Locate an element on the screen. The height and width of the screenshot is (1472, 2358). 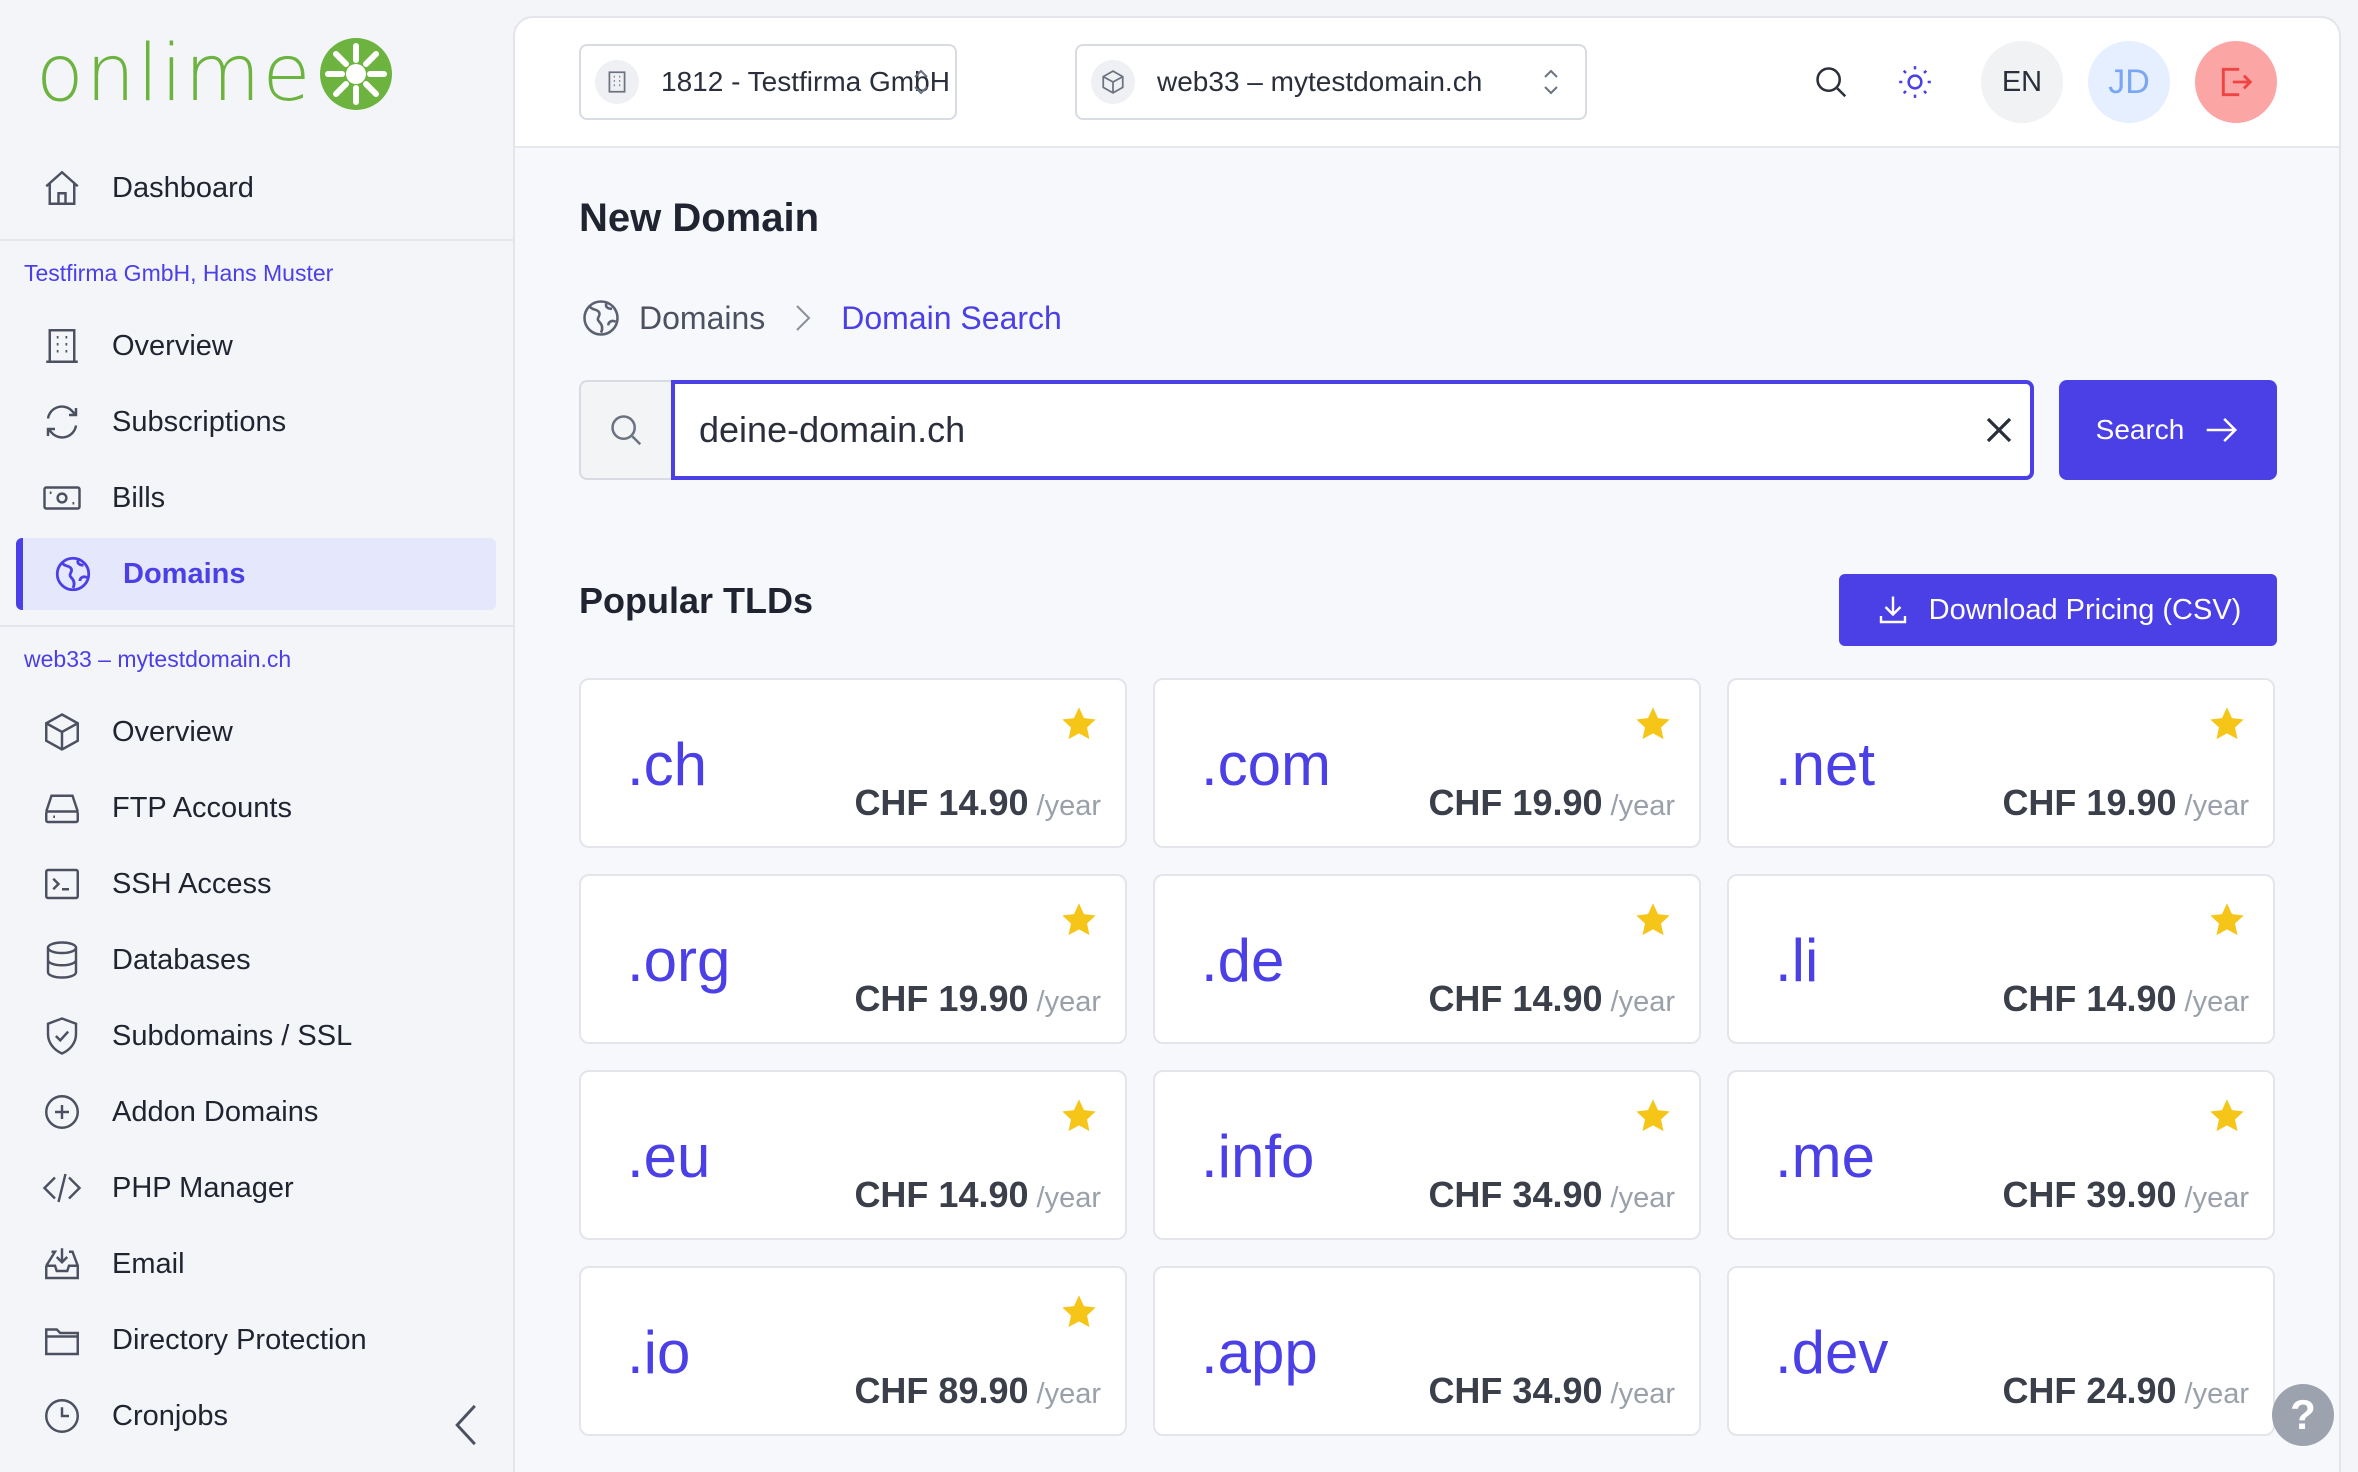
tld-card: .info CHF 34.90/year is located at coordinates (1427, 1155).